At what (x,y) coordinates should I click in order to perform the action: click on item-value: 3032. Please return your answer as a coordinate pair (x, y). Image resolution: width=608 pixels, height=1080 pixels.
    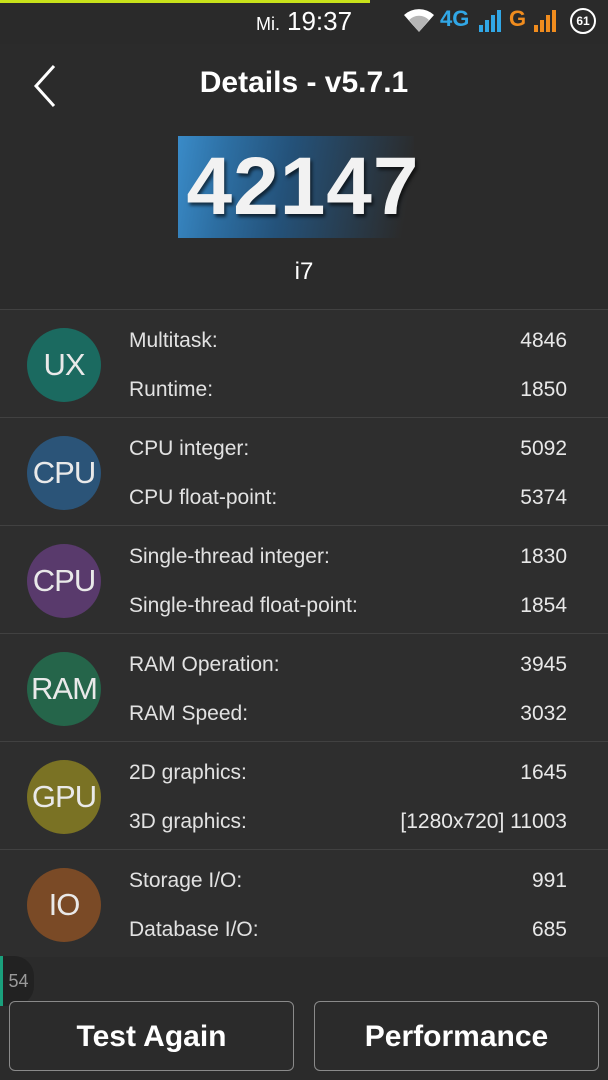
    Looking at the image, I should click on (543, 713).